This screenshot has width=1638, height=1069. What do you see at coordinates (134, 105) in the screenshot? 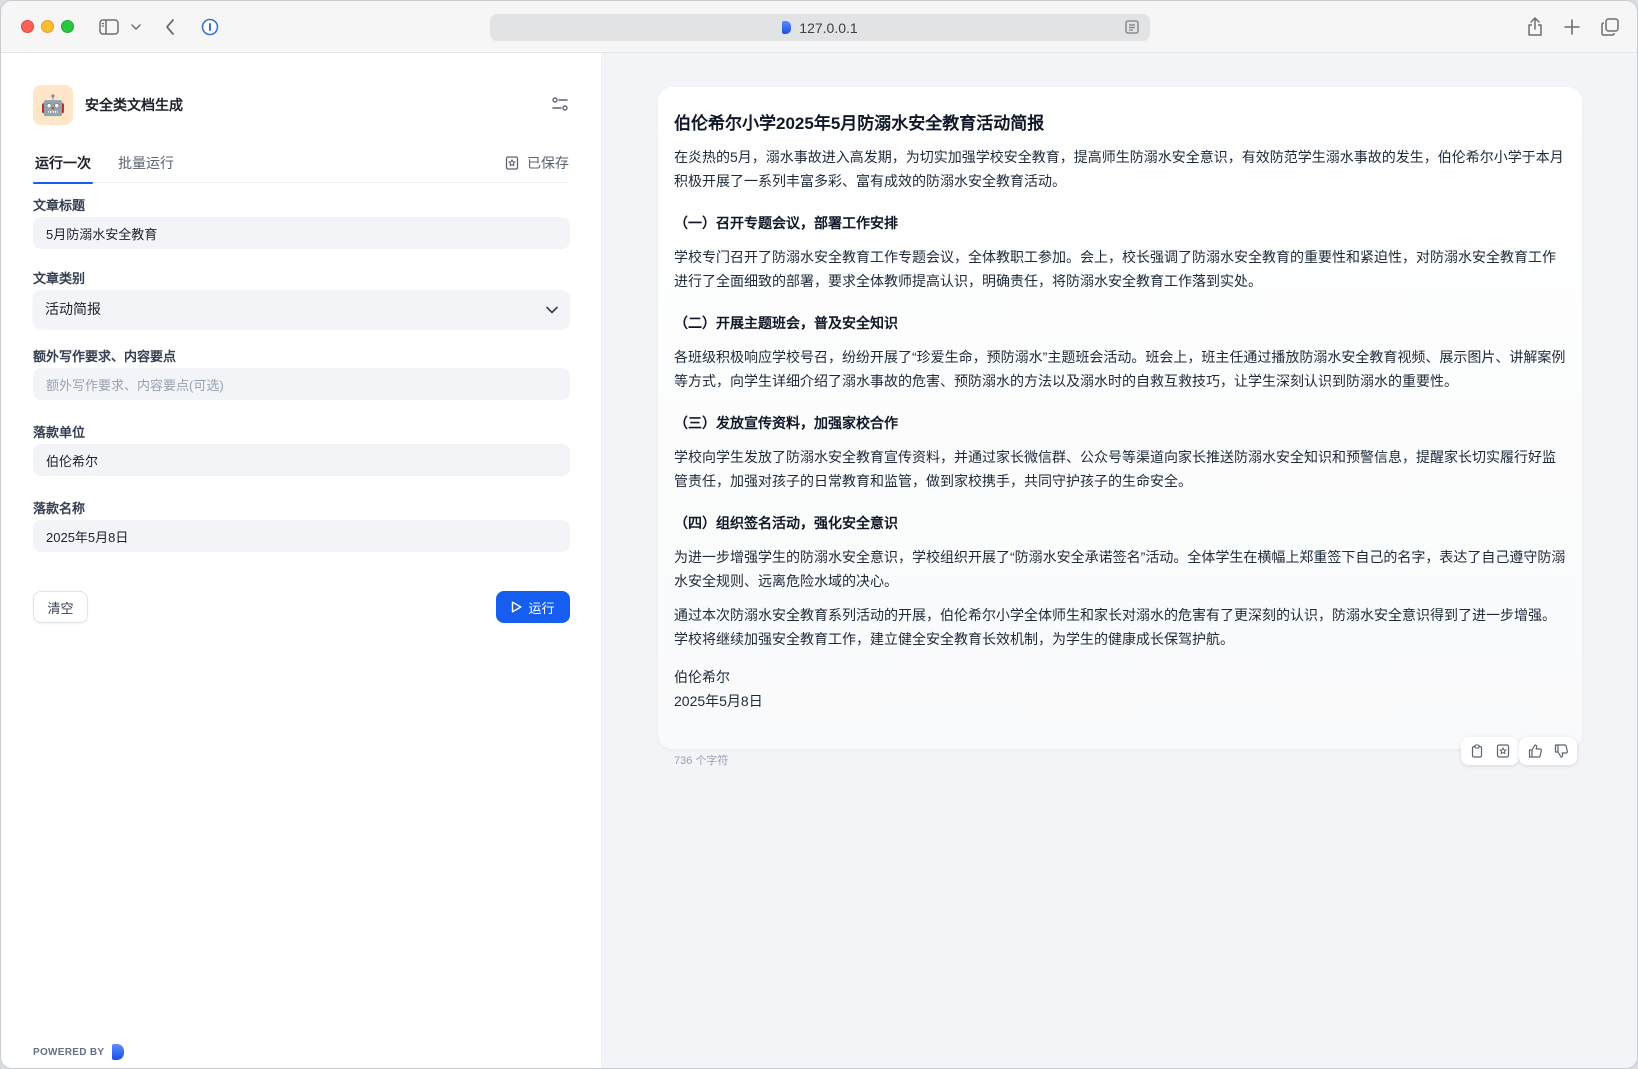
I see `app-title: 安全类文档生成` at bounding box center [134, 105].